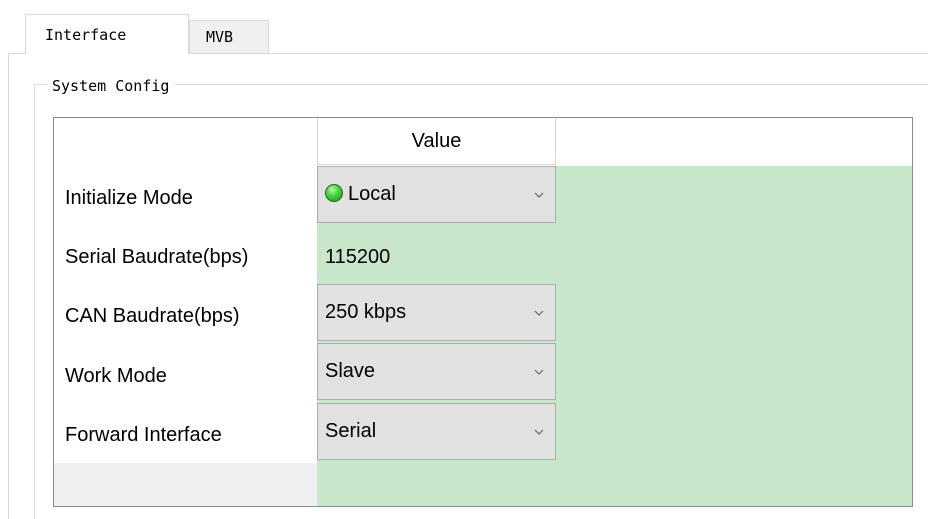 Image resolution: width=928 pixels, height=519 pixels. Describe the element at coordinates (372, 194) in the screenshot. I see `initialize-mode-text: Local` at that location.